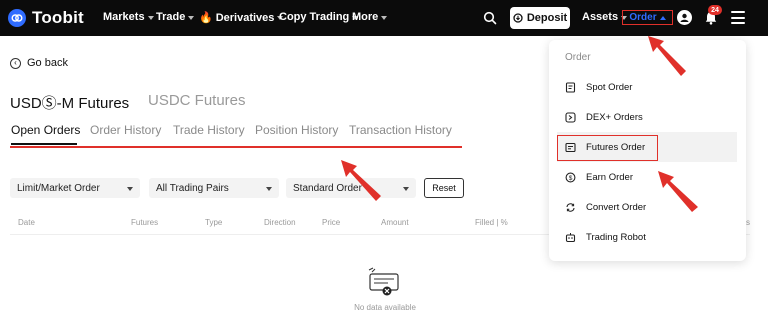 This screenshot has height=333, width=768. Describe the element at coordinates (578, 57) in the screenshot. I see `dropdown-title: Order` at that location.